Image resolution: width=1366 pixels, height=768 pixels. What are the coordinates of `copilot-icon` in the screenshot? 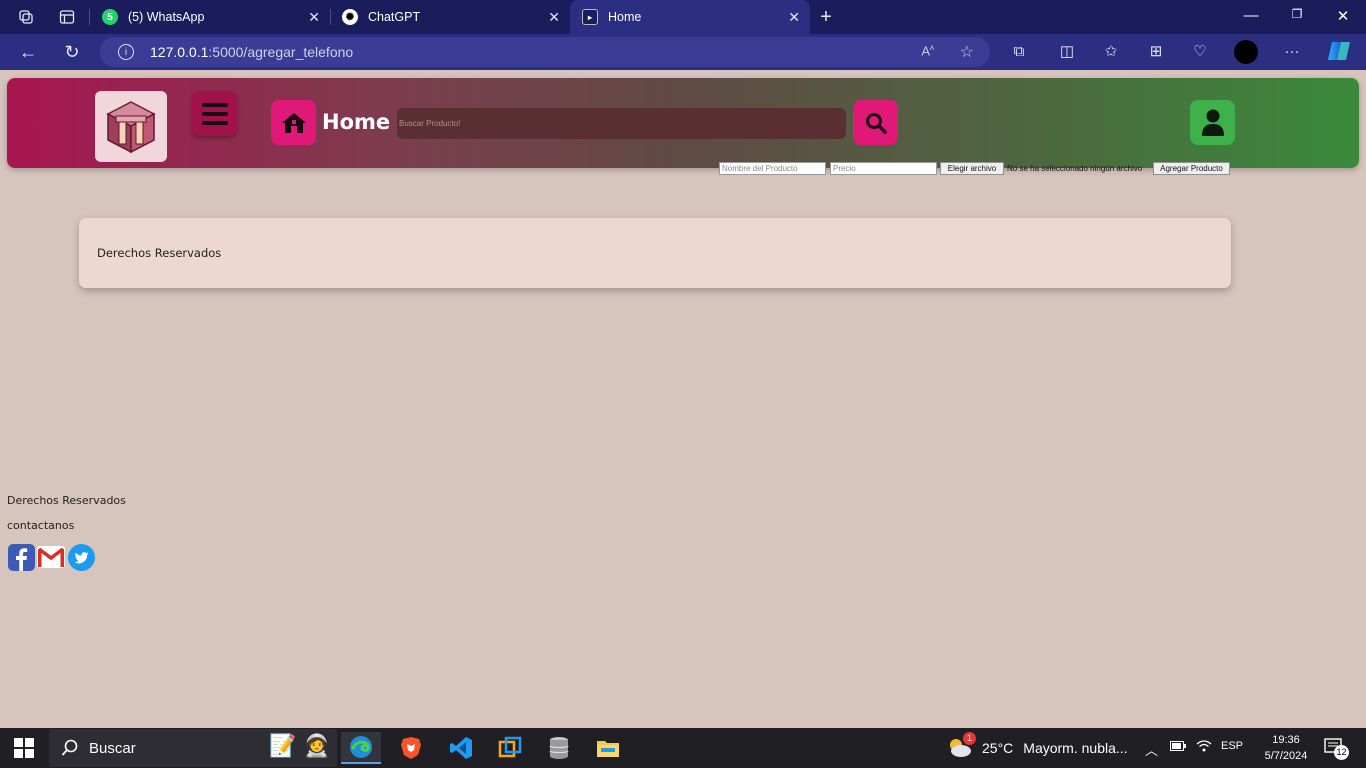 It's located at (1339, 52).